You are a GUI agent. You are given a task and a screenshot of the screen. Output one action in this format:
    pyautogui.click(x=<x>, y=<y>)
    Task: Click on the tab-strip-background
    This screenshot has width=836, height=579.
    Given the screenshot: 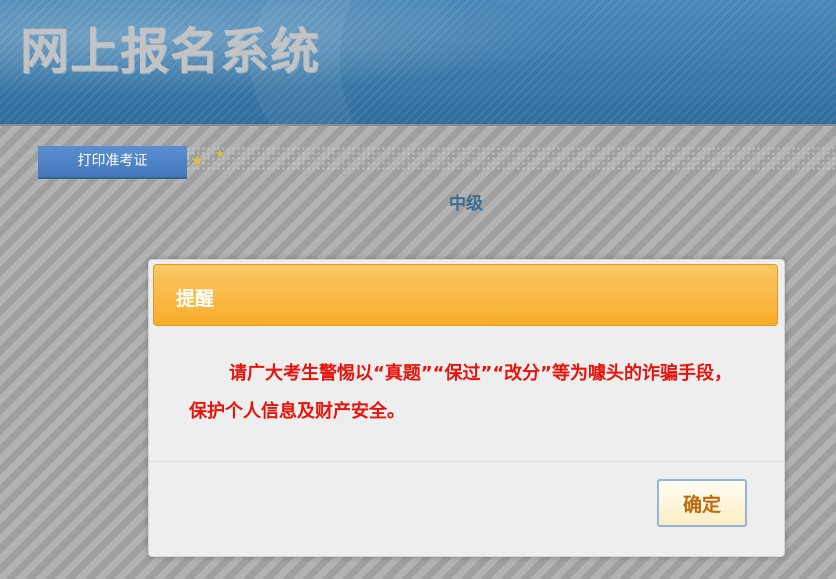 What is the action you would take?
    pyautogui.click(x=511, y=159)
    